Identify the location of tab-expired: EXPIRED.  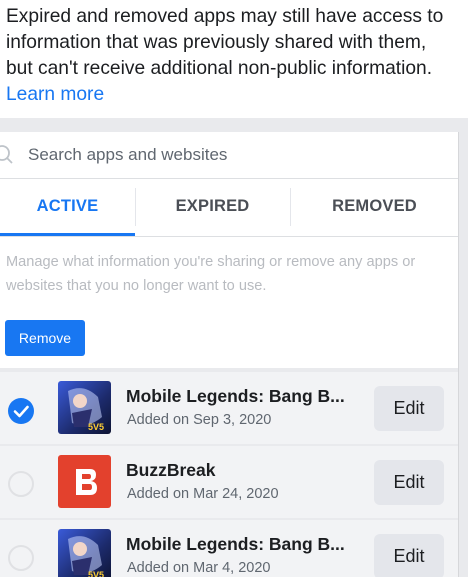
(212, 207).